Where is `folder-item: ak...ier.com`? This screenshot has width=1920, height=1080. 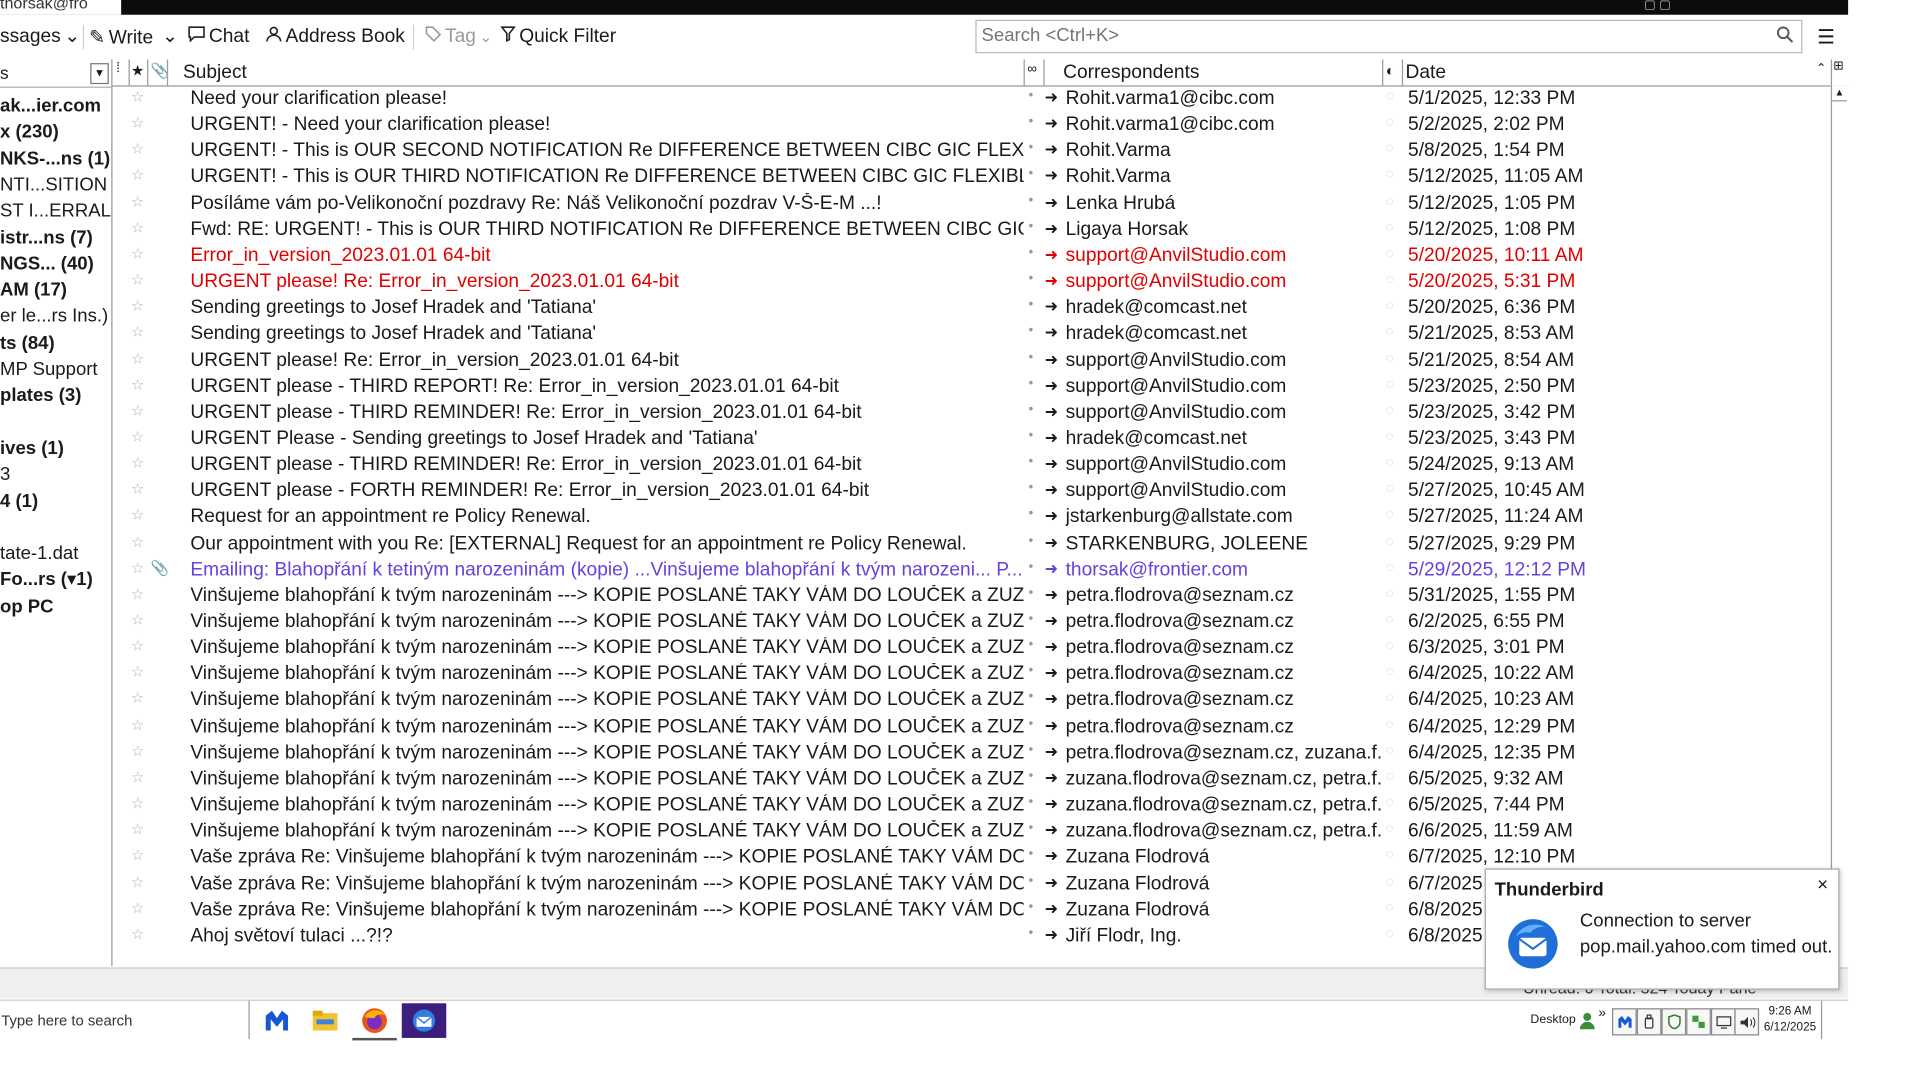 folder-item: ak...ier.com is located at coordinates (50, 106).